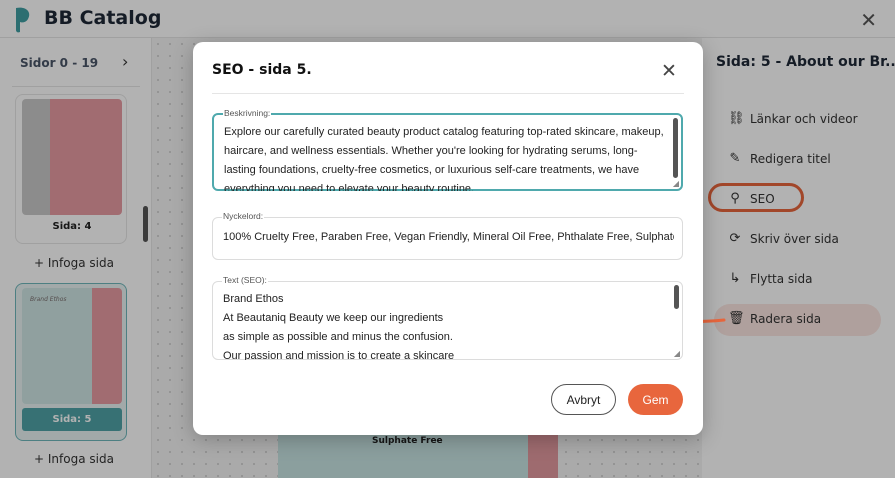 The width and height of the screenshot is (895, 478). What do you see at coordinates (583, 399) in the screenshot?
I see `cancel-button: Avbryt` at bounding box center [583, 399].